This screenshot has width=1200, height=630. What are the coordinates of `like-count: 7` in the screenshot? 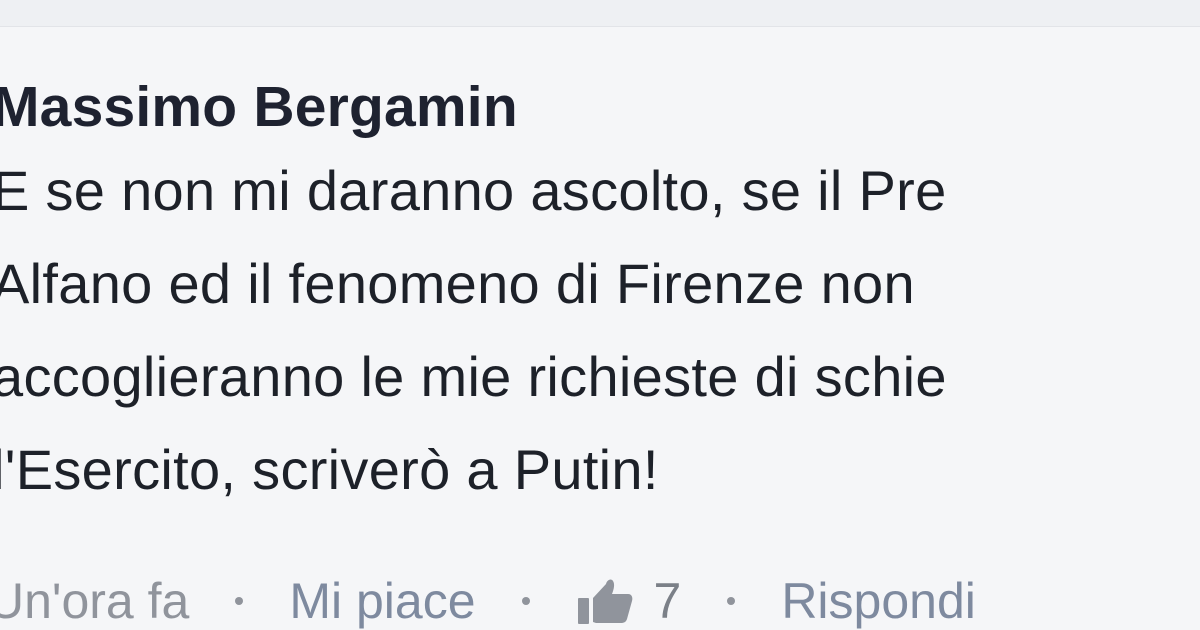 It's located at (667, 601).